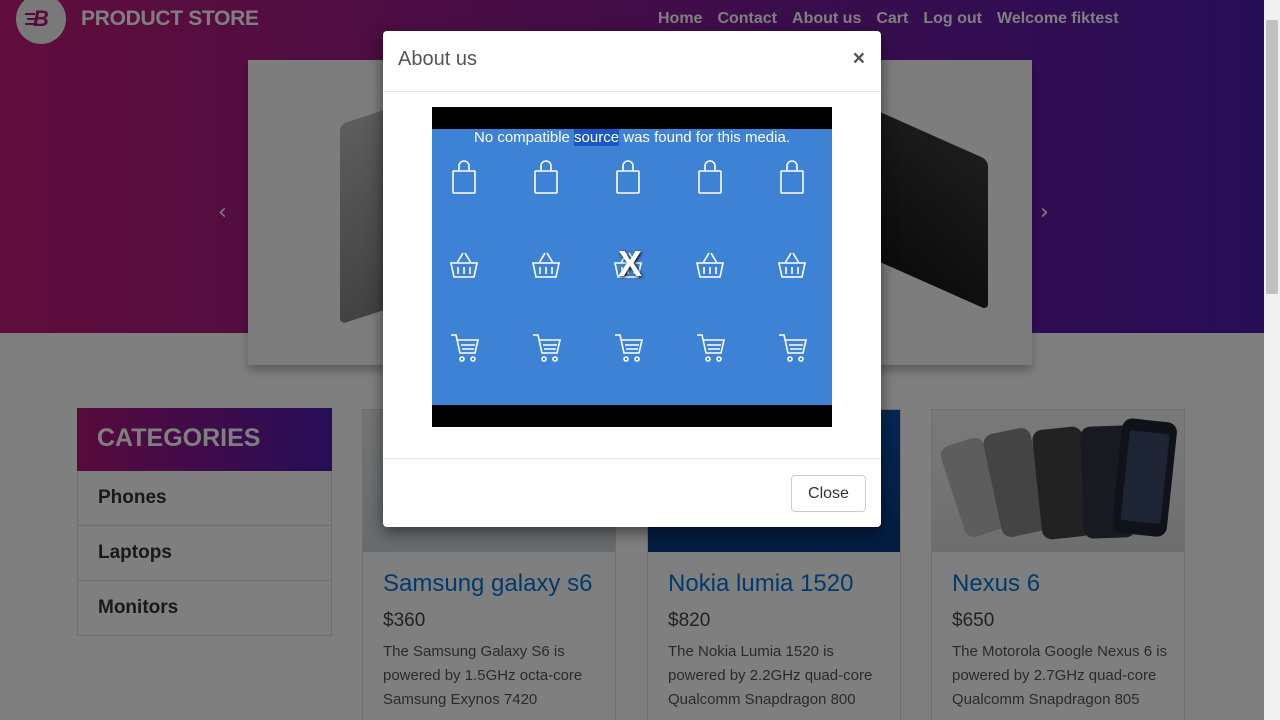 This screenshot has width=1280, height=720. Describe the element at coordinates (437, 59) in the screenshot. I see `modal-title: About us` at that location.